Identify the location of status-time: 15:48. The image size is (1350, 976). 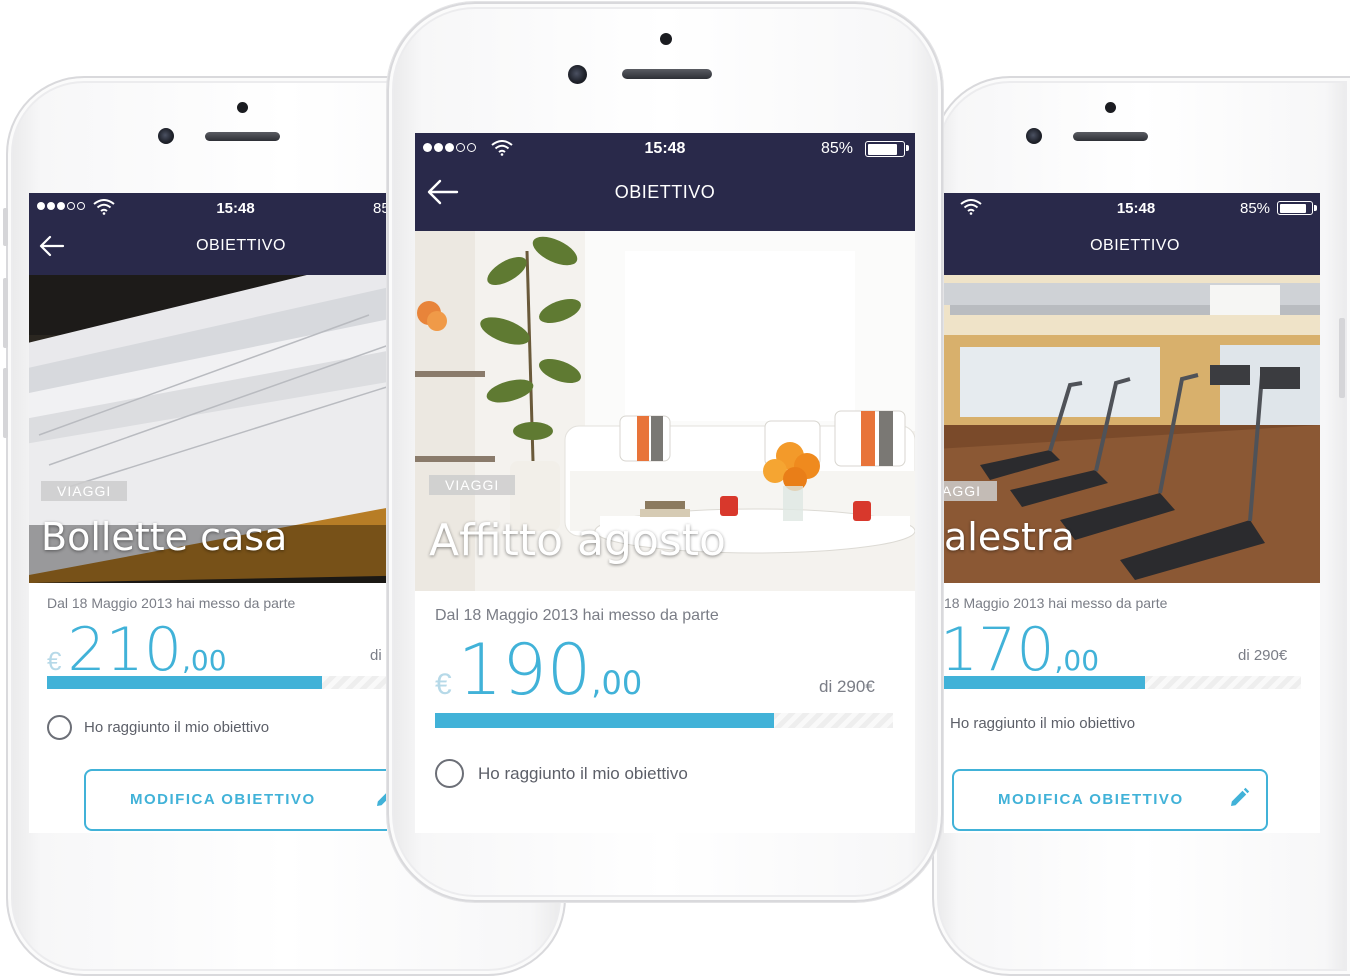
(235, 208).